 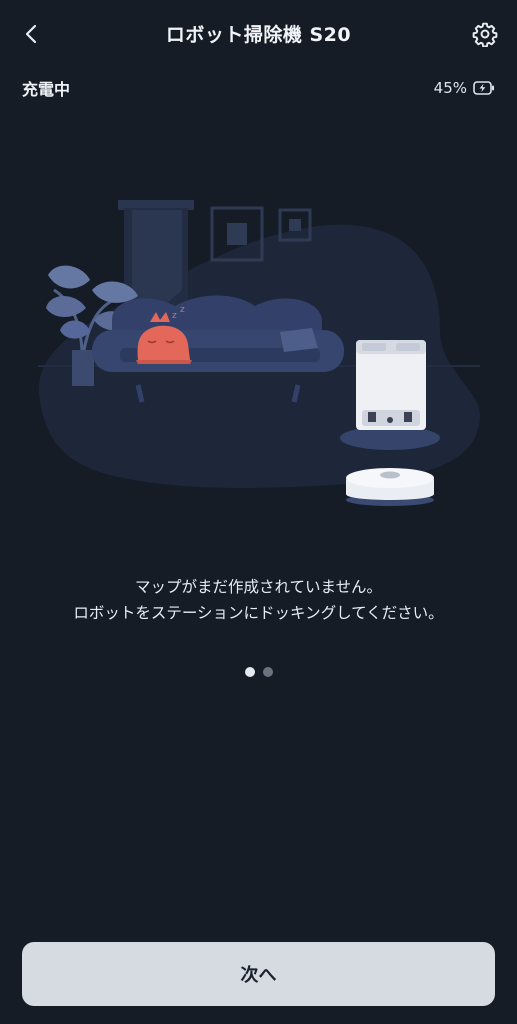 I want to click on page-title: ロボット掃除機 S20, so click(x=258, y=35).